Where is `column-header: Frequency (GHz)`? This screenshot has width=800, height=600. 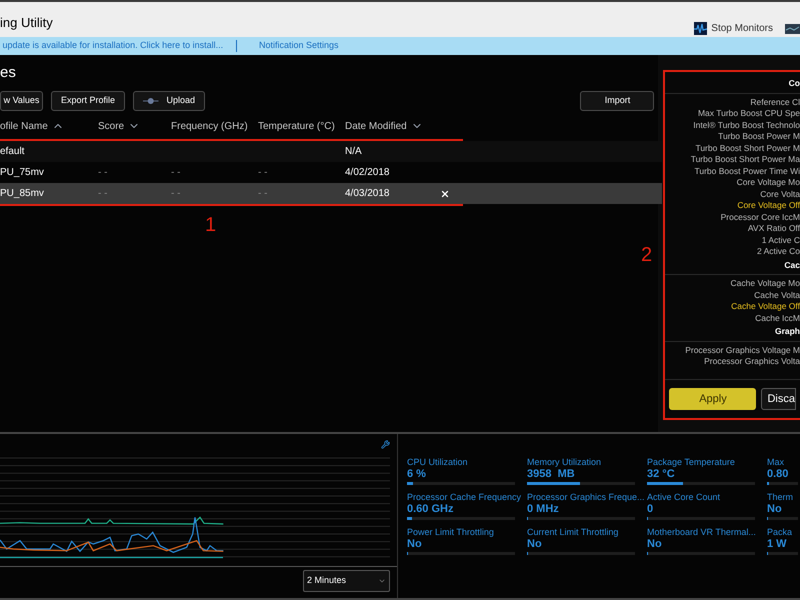 column-header: Frequency (GHz) is located at coordinates (209, 126).